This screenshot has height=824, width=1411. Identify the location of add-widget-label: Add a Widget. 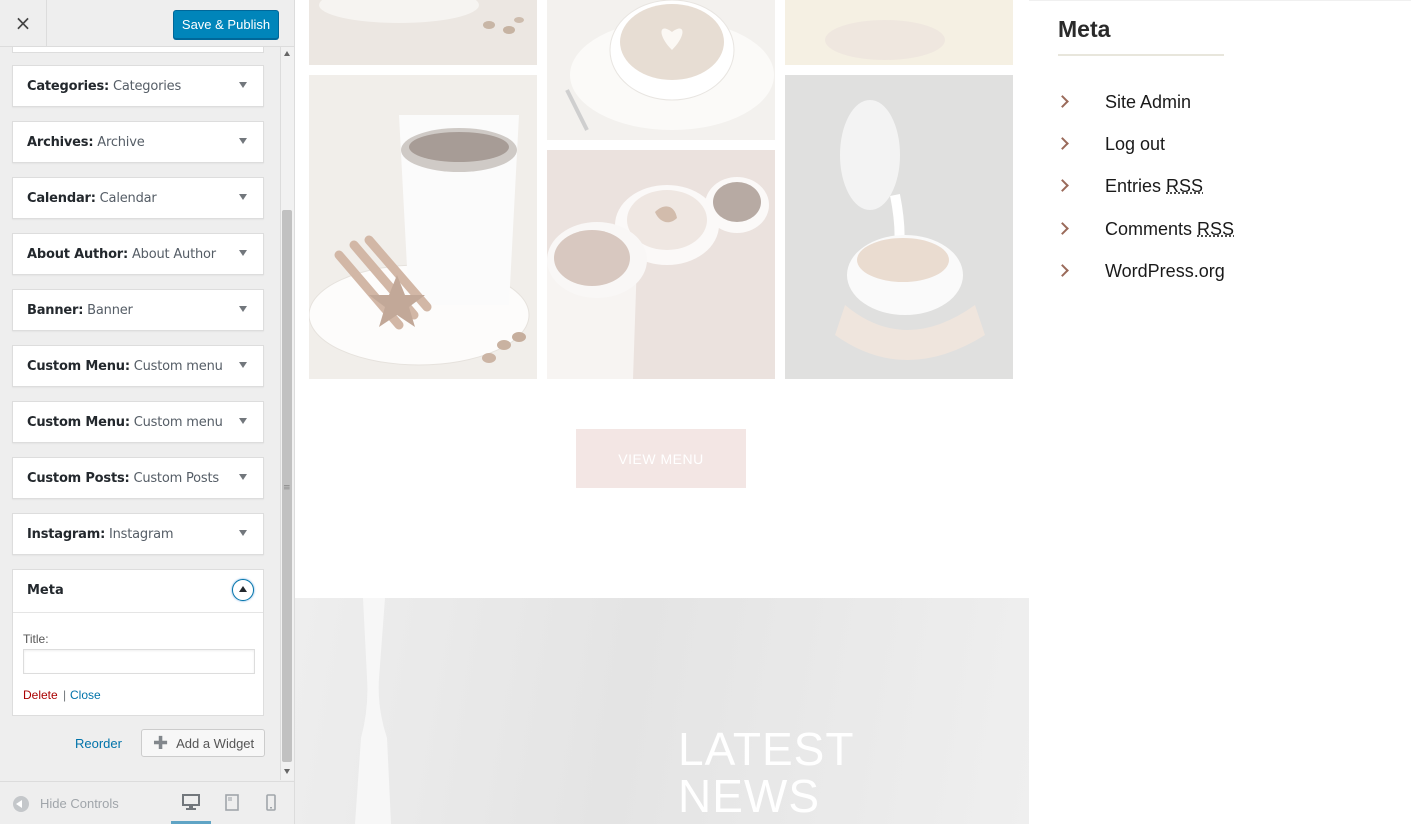
(215, 743).